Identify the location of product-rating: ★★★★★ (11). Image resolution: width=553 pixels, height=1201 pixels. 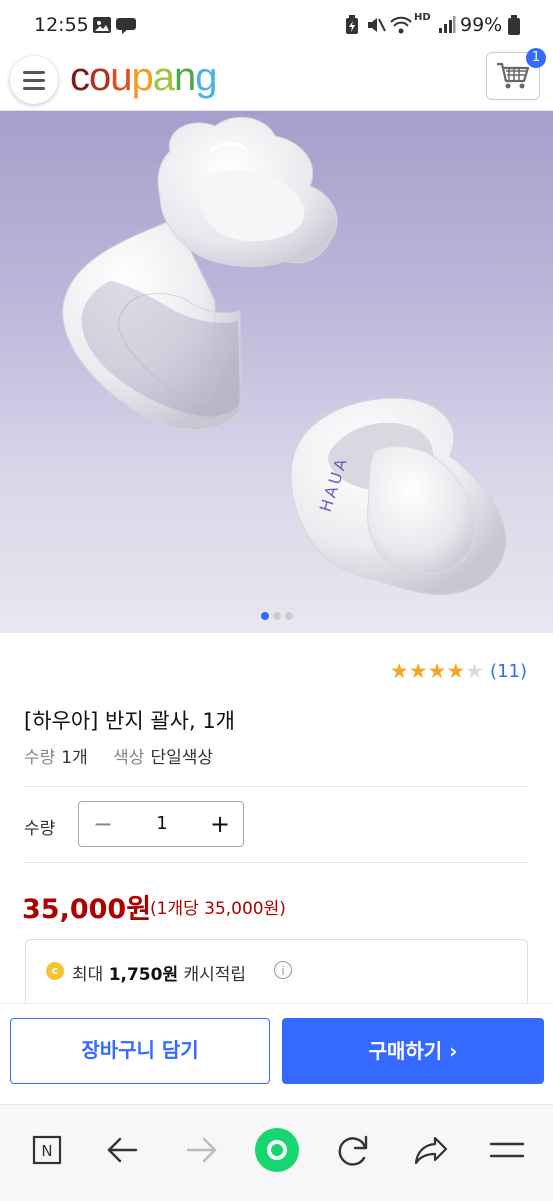
(458, 671).